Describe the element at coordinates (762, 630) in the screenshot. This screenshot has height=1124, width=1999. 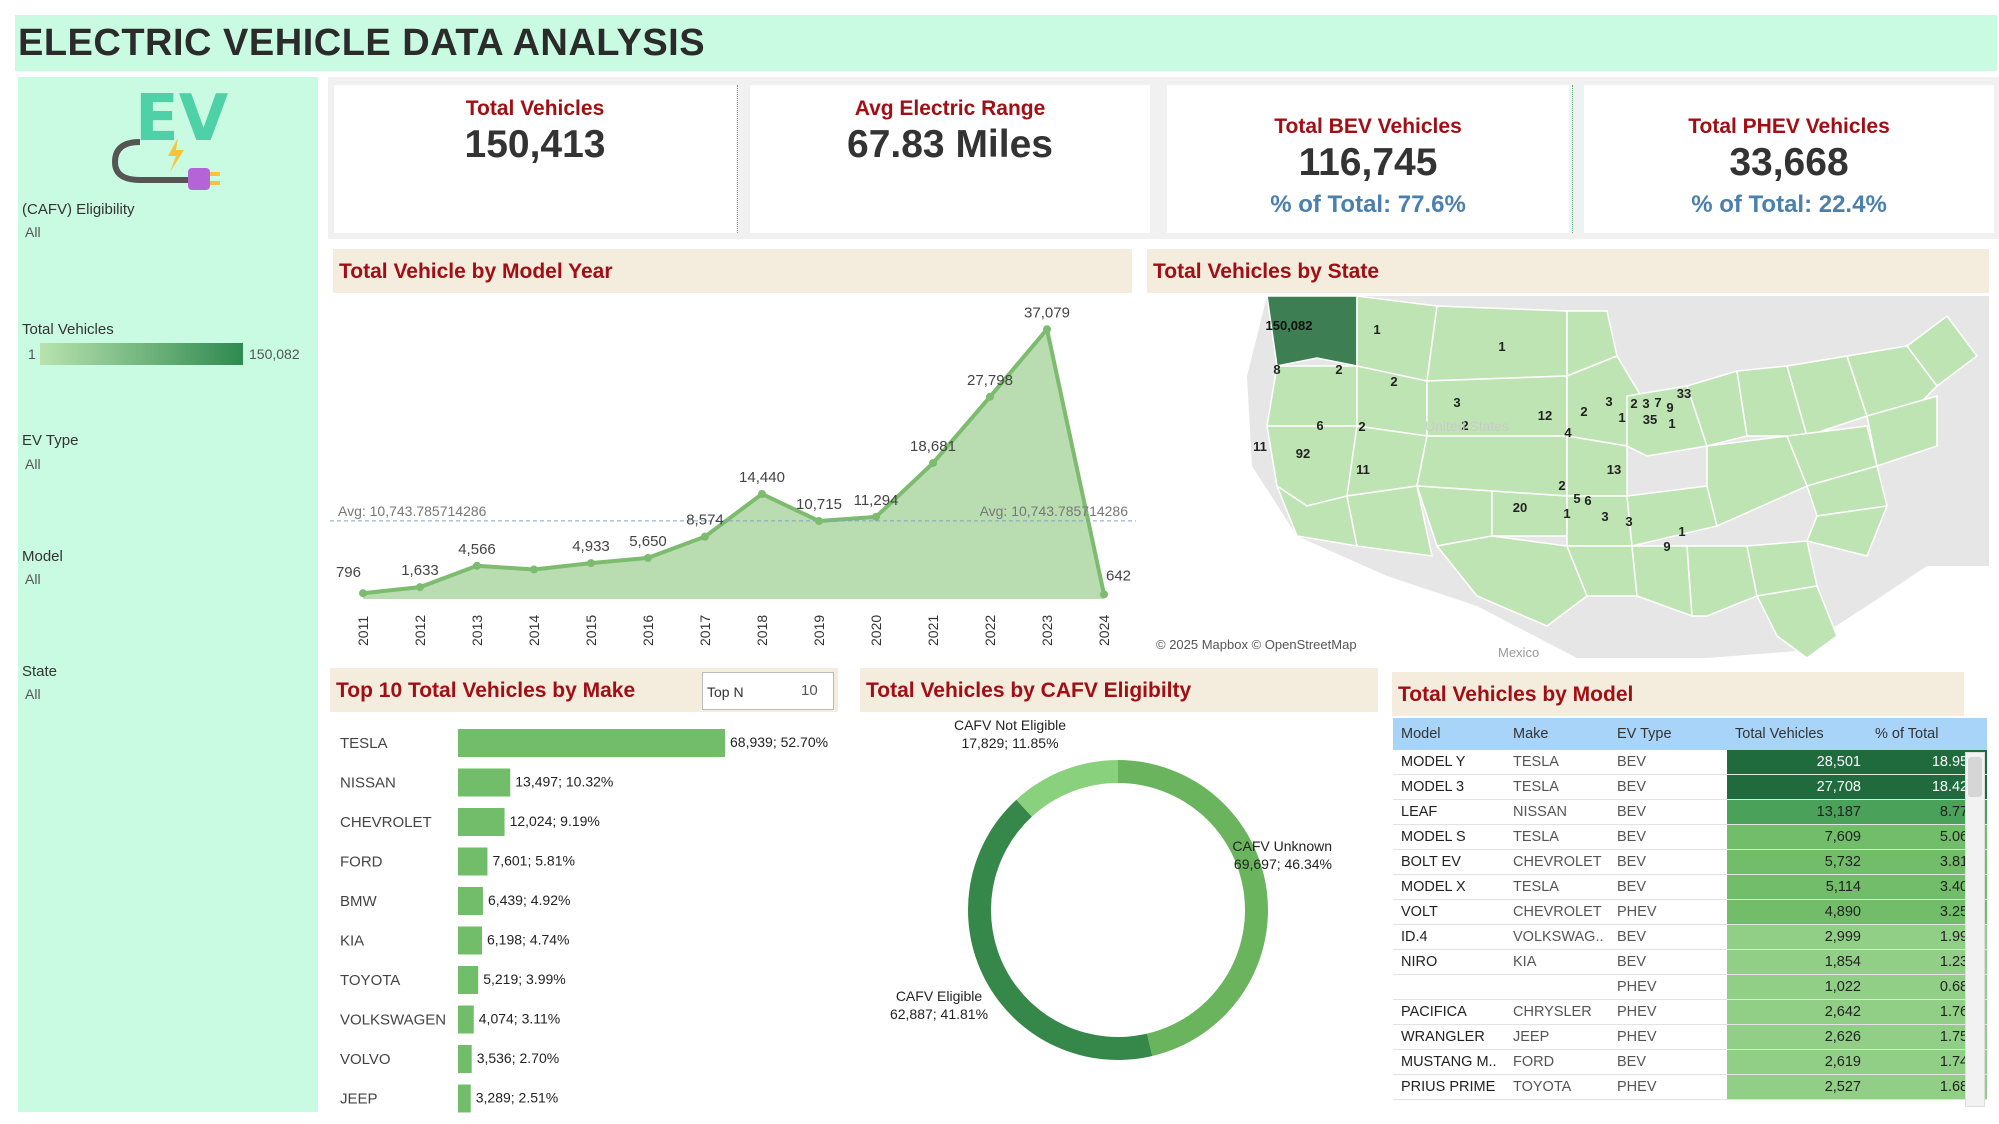
I see `x-tick-label: 2018` at that location.